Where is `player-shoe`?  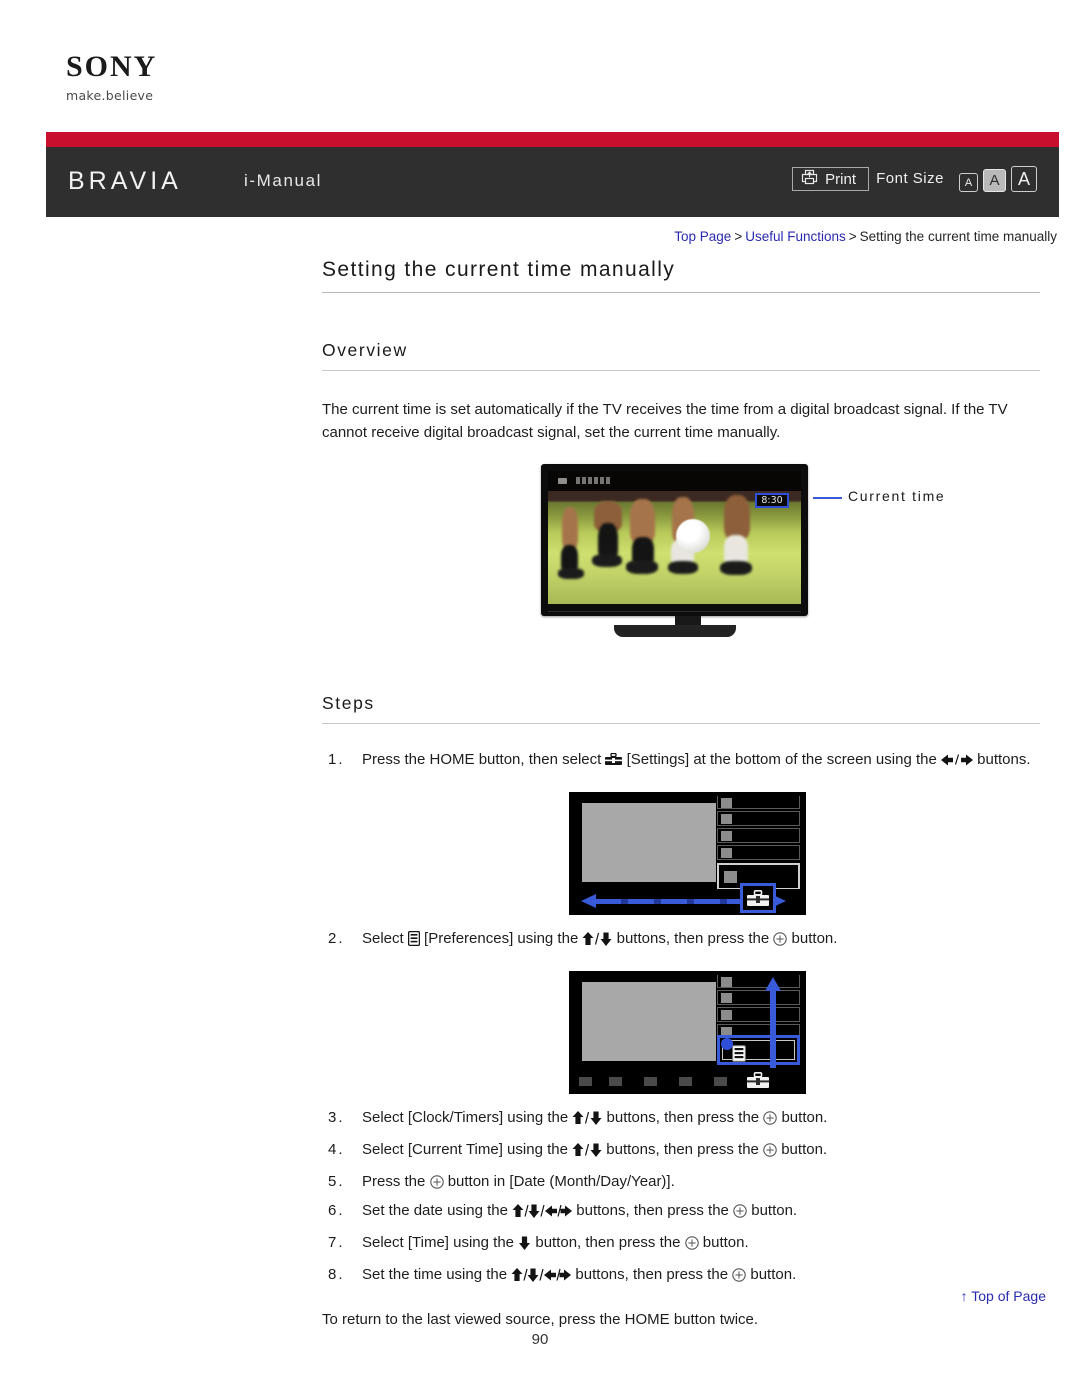 player-shoe is located at coordinates (736, 568).